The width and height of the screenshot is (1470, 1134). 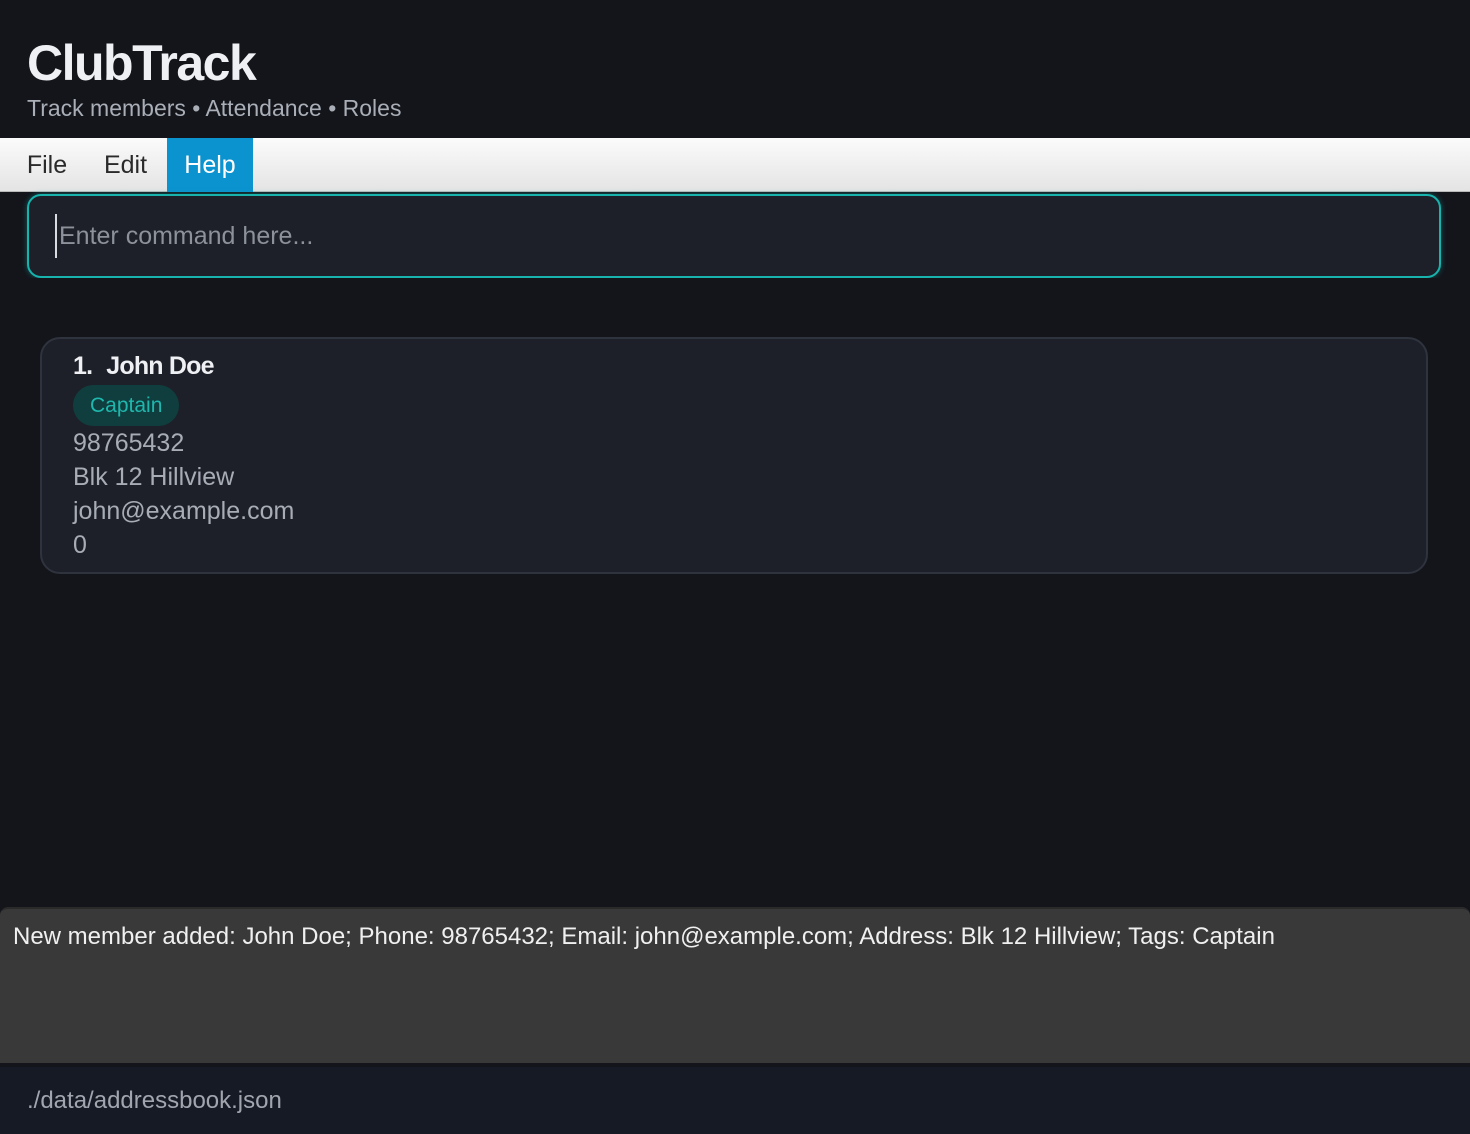 I want to click on command-input, so click(x=732, y=236).